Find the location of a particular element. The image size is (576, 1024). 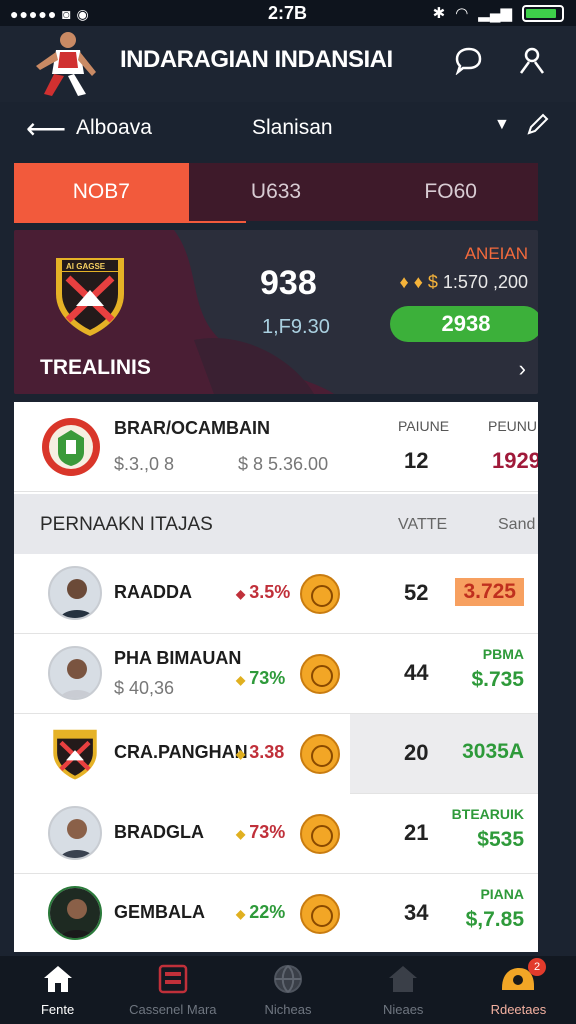

change-value: ◆ 3.5% is located at coordinates (263, 592).